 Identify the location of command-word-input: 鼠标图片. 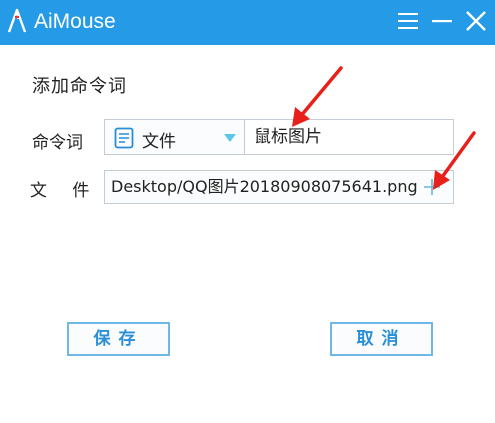
(349, 137).